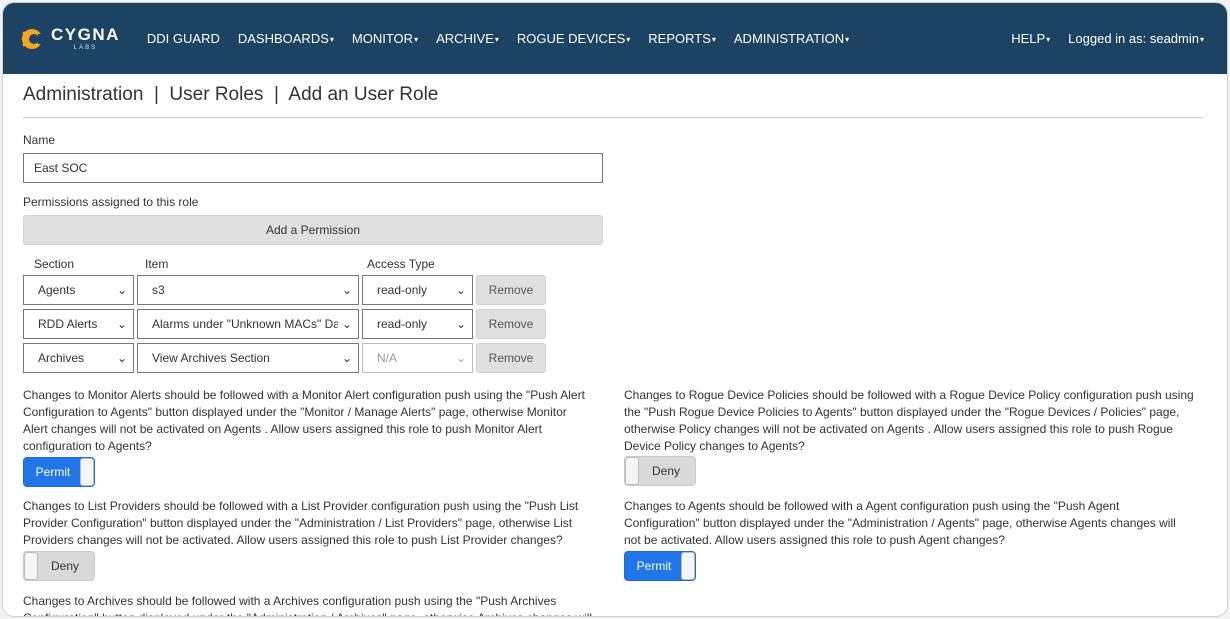 The image size is (1230, 619). Describe the element at coordinates (39, 140) in the screenshot. I see `name-label: Name` at that location.